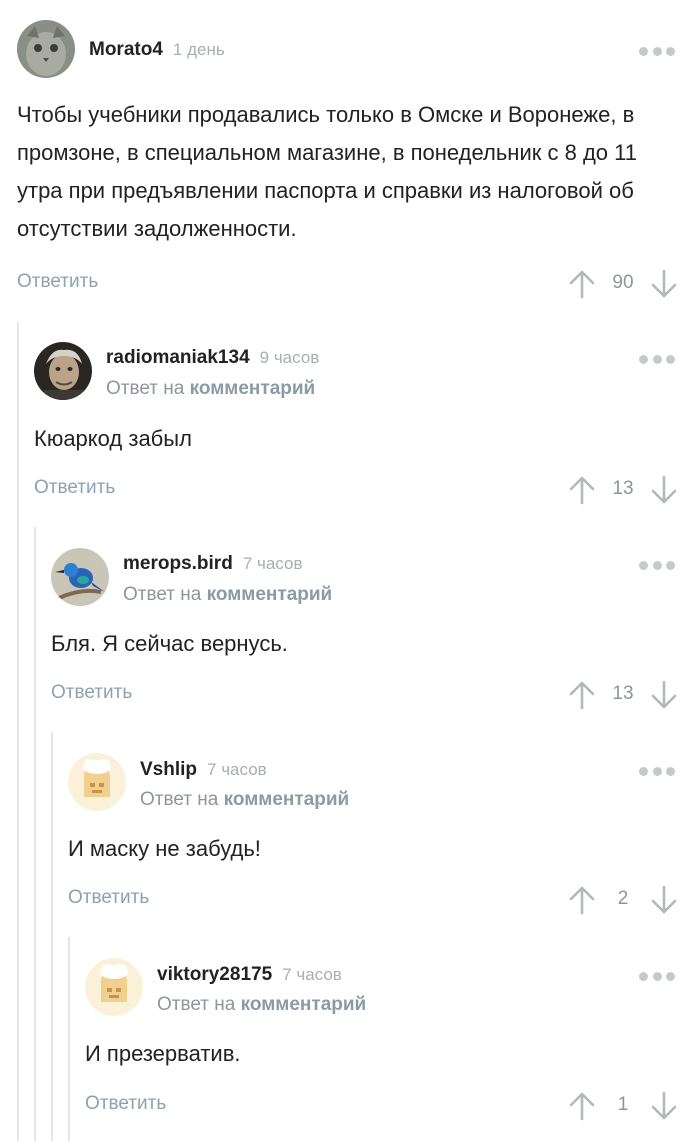 The image size is (700, 1141). What do you see at coordinates (214, 974) in the screenshot?
I see `username-text: viktory28175` at bounding box center [214, 974].